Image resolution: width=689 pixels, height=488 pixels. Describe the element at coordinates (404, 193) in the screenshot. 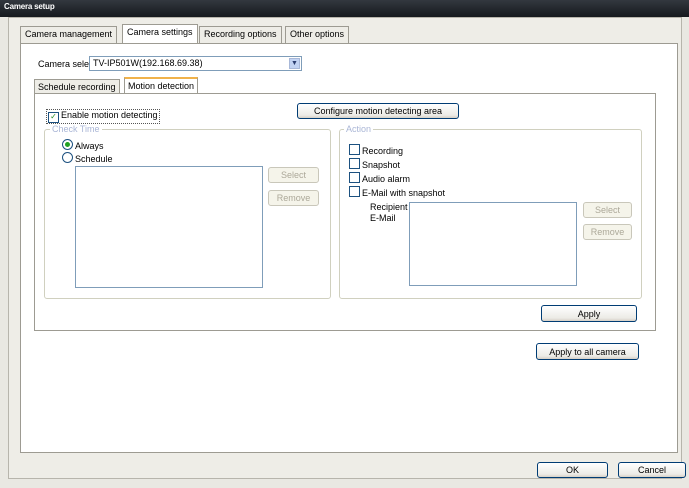

I see `email-snapshot-label: E-Mail with snapshot` at that location.